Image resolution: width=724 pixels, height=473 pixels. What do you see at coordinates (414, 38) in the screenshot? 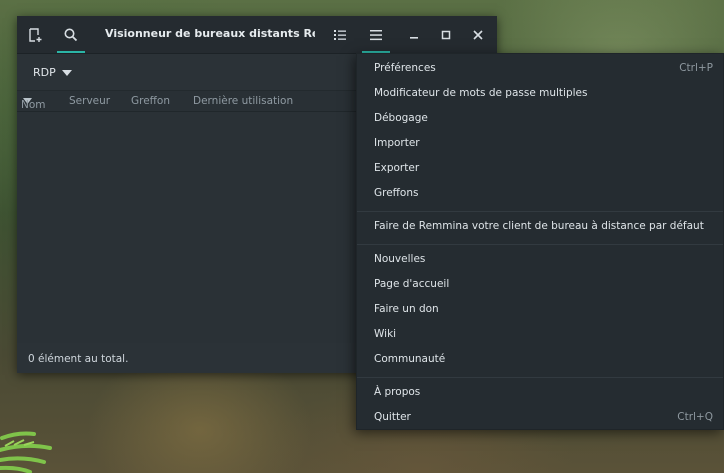
I see `minimize-icon` at bounding box center [414, 38].